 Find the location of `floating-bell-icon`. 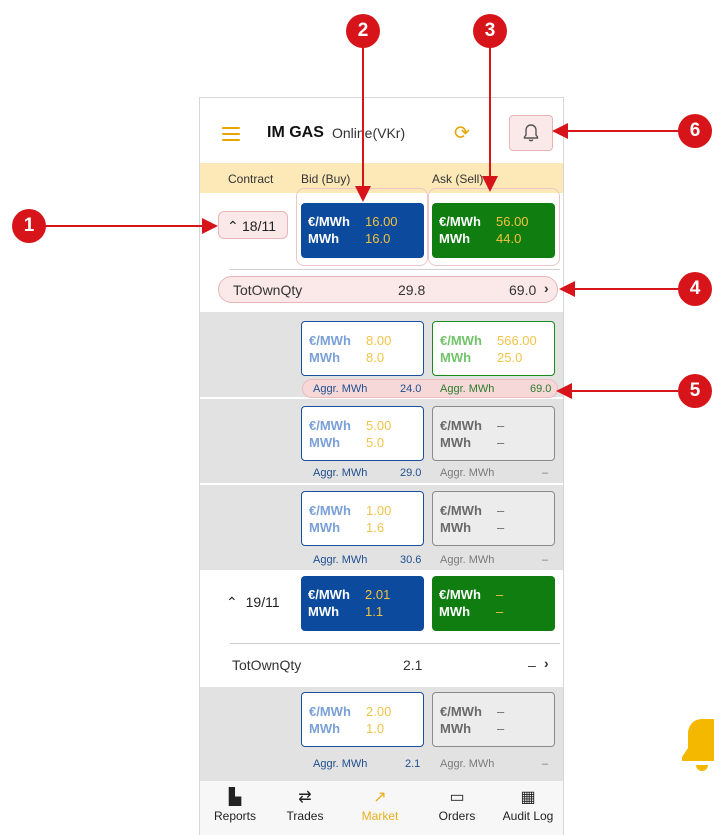

floating-bell-icon is located at coordinates (698, 743).